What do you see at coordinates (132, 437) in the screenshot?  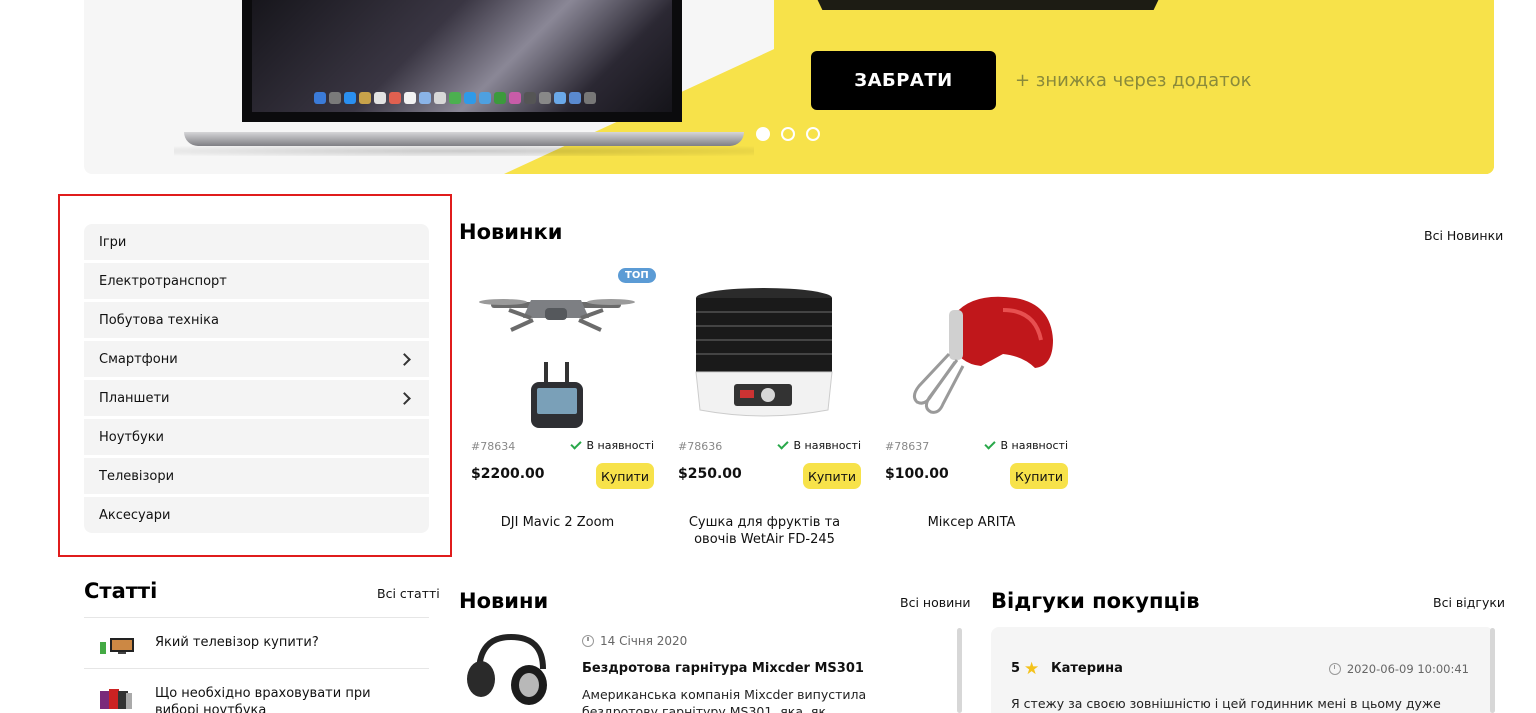 I see `category-label: Ноутбуки` at bounding box center [132, 437].